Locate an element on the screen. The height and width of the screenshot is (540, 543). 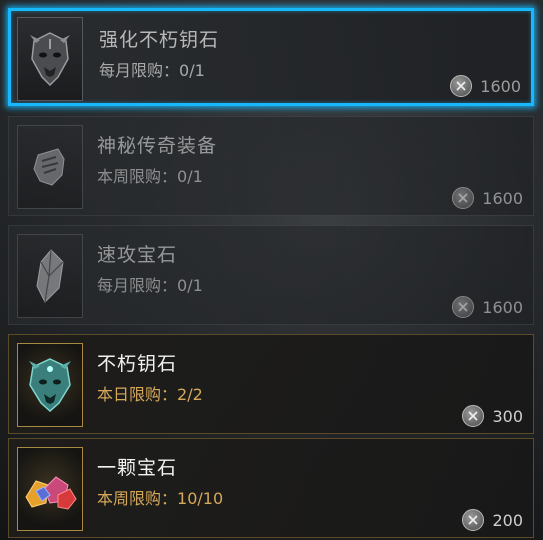
item-name: 速攻宝石 is located at coordinates (137, 255).